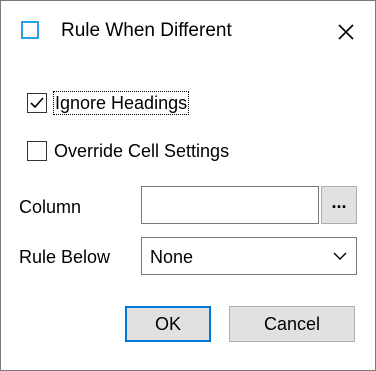 The width and height of the screenshot is (376, 371). Describe the element at coordinates (168, 324) in the screenshot. I see `ok-button: OK` at that location.